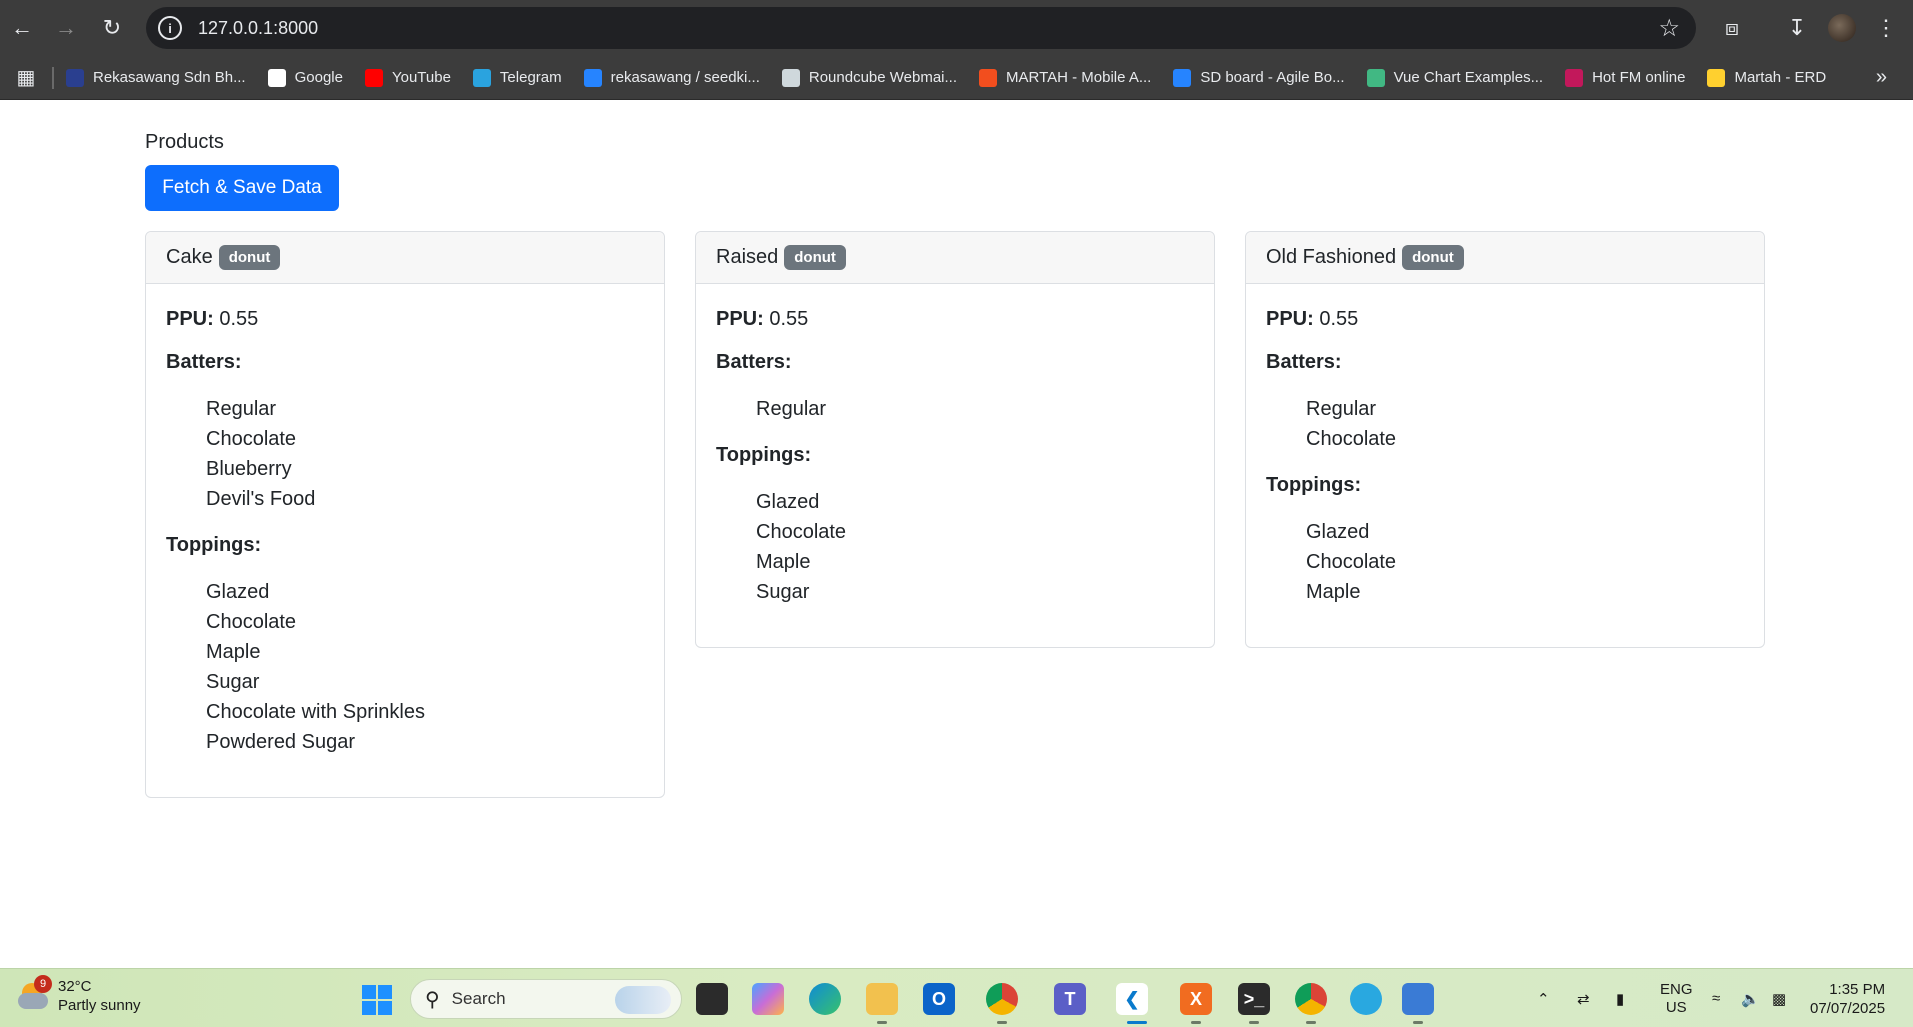  What do you see at coordinates (377, 1000) in the screenshot?
I see `start-button` at bounding box center [377, 1000].